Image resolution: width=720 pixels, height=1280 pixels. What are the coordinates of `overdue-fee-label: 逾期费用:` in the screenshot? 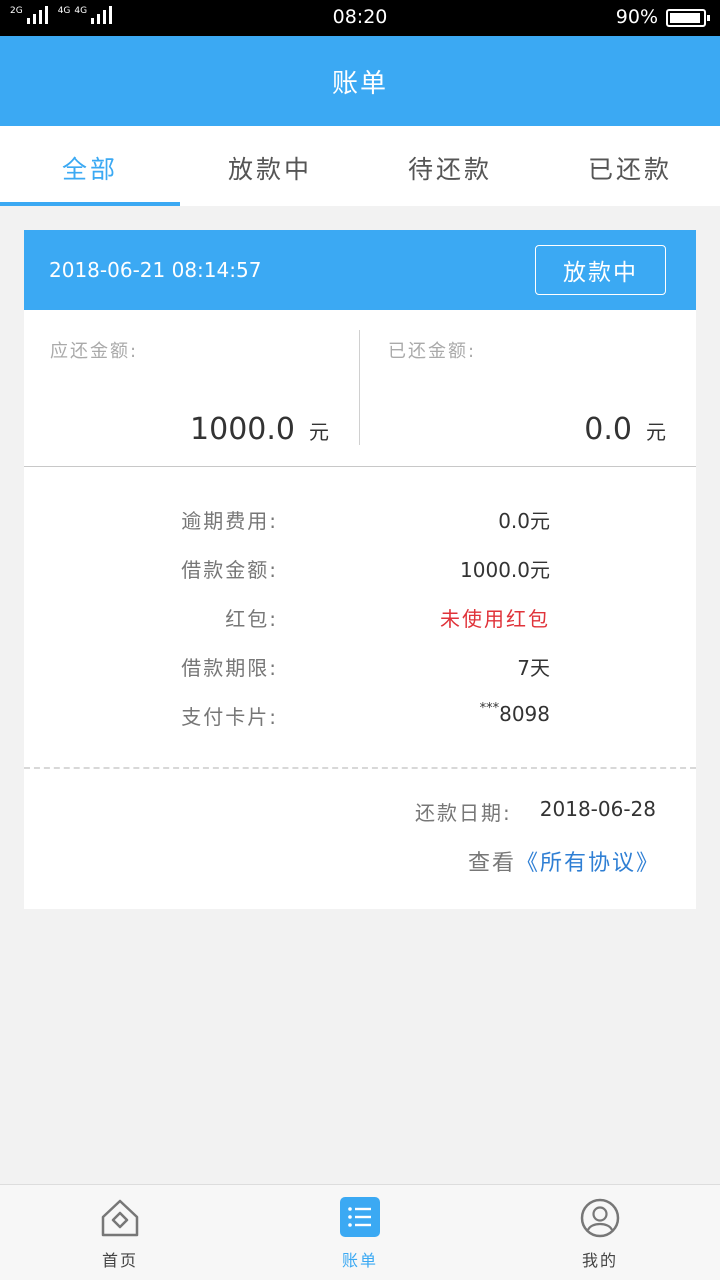 It's located at (229, 521).